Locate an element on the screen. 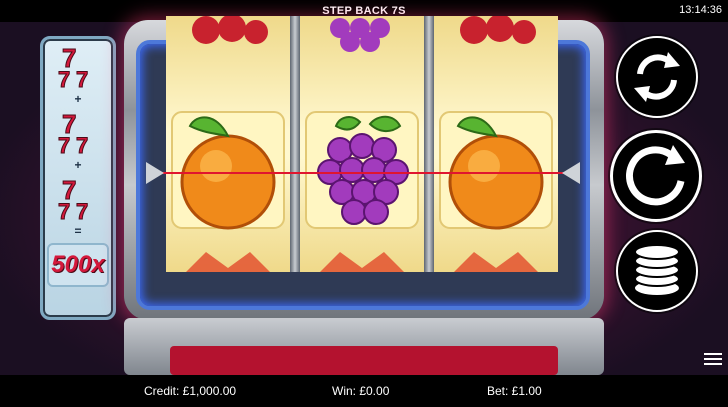 This screenshot has height=407, width=728. bet-button is located at coordinates (657, 271).